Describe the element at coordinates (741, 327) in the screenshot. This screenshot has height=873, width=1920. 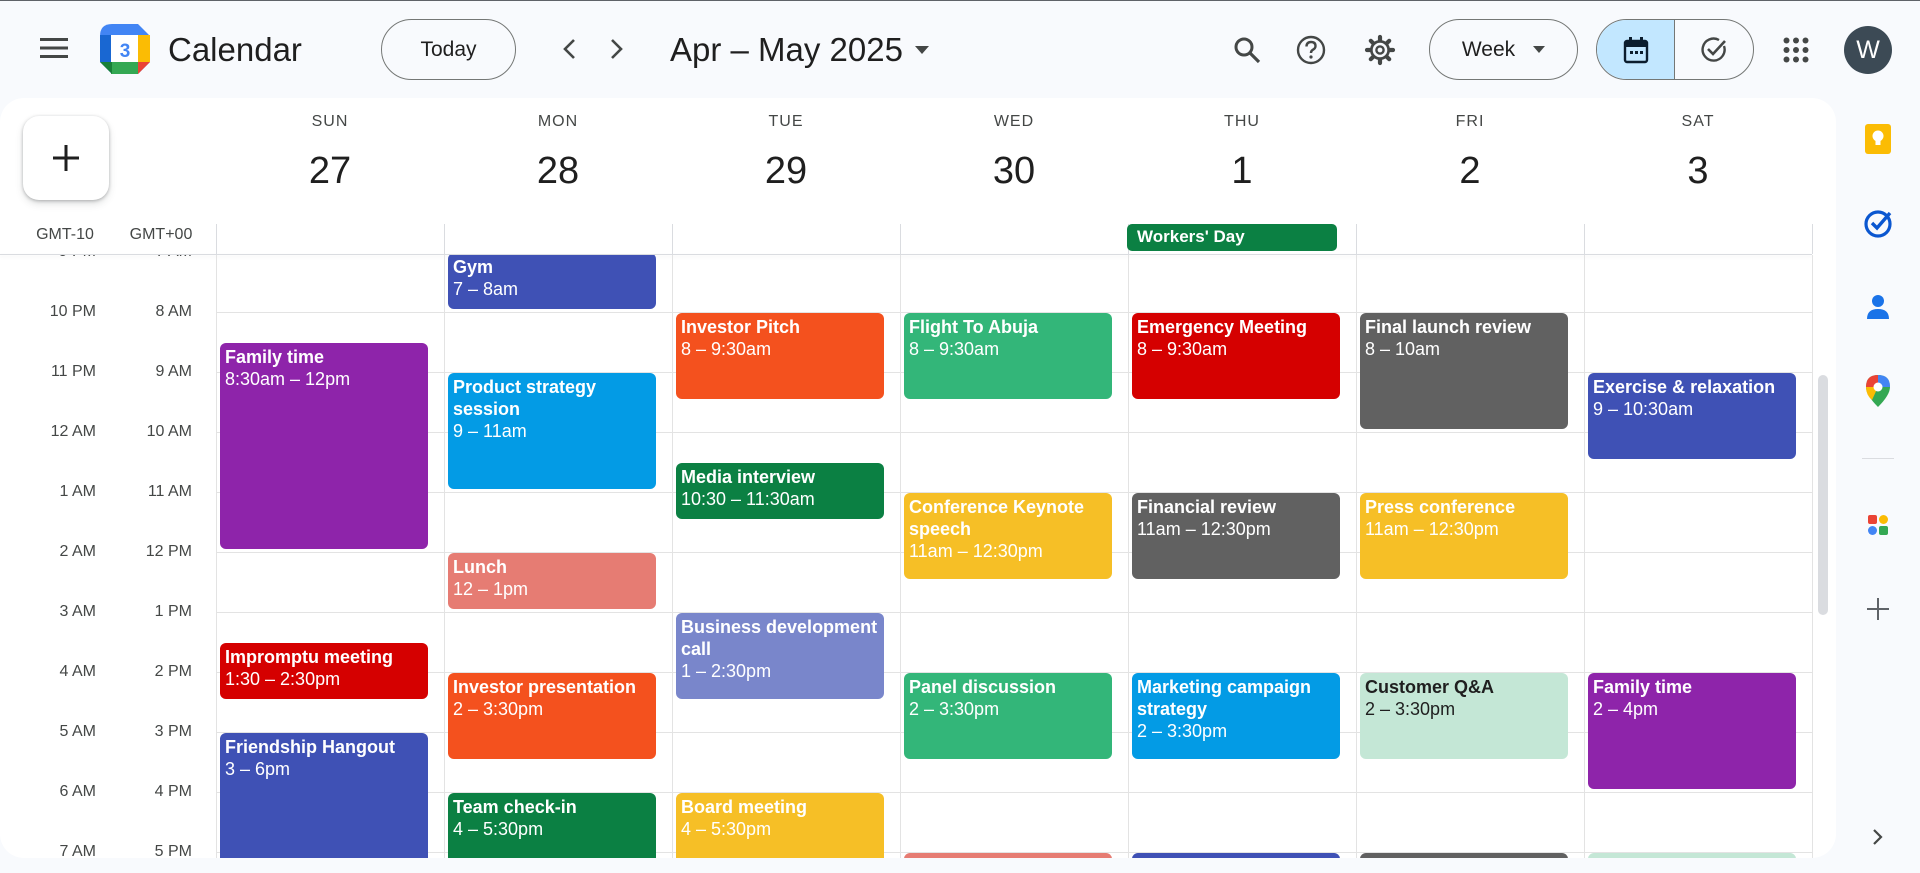
I see `event-title: Investor Pitch` at that location.